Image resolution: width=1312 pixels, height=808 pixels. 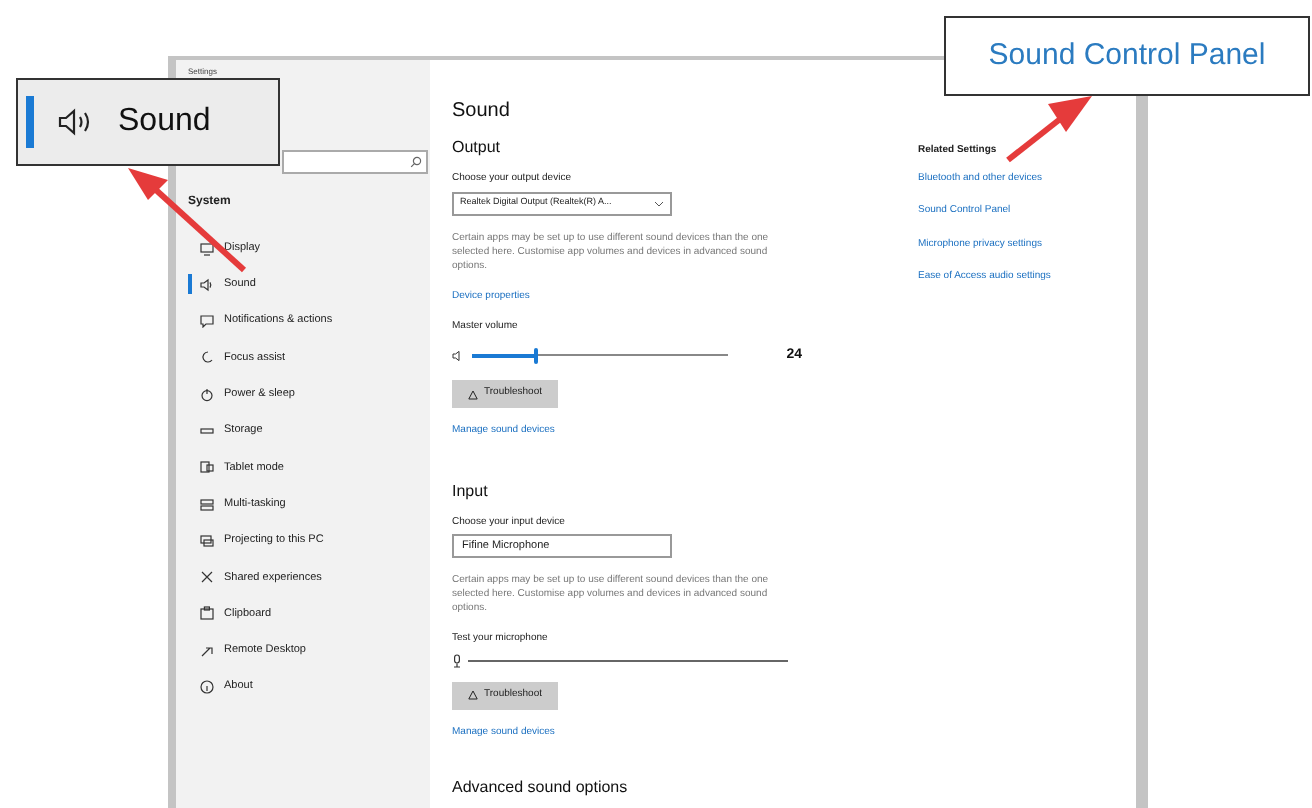 I want to click on microphone-icon, so click(x=457, y=660).